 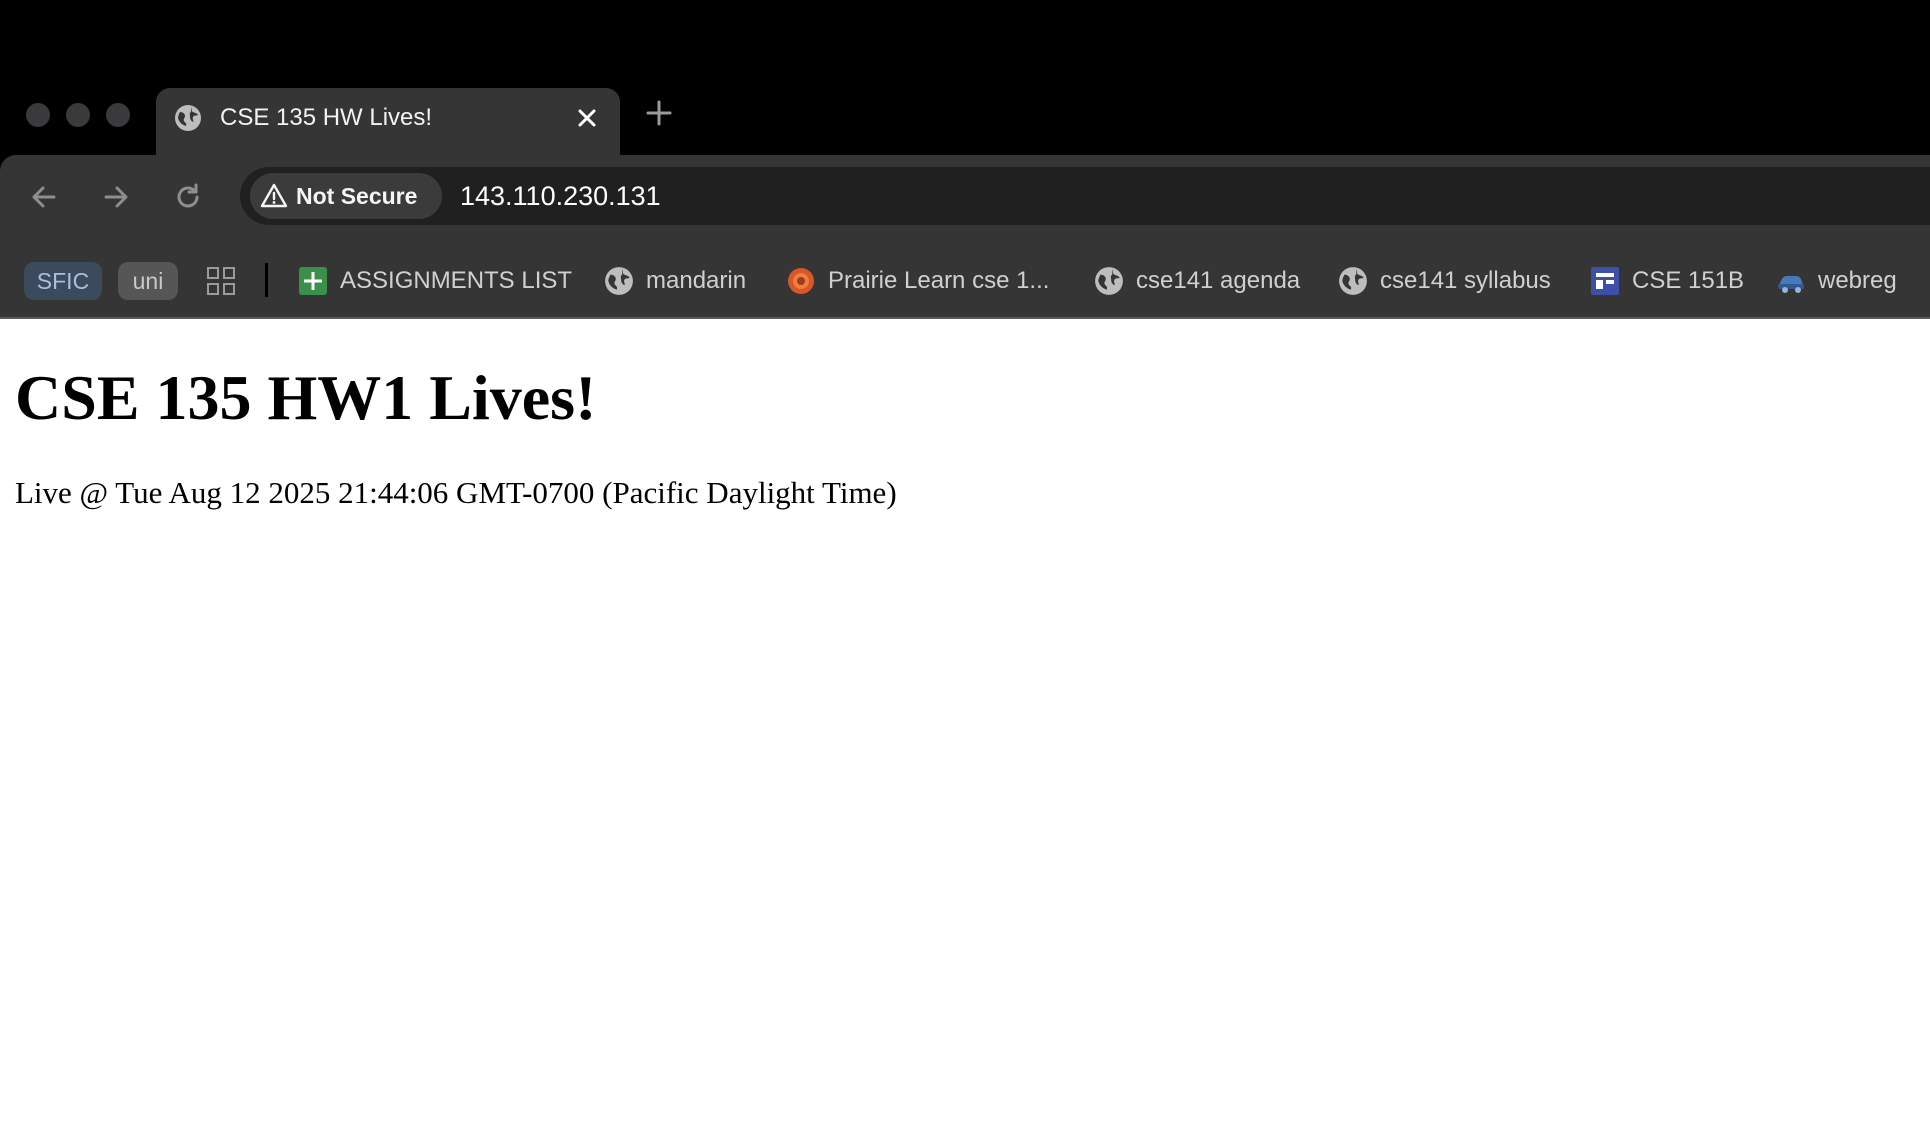 What do you see at coordinates (1218, 280) in the screenshot?
I see `bookmark-label: cse141 agenda` at bounding box center [1218, 280].